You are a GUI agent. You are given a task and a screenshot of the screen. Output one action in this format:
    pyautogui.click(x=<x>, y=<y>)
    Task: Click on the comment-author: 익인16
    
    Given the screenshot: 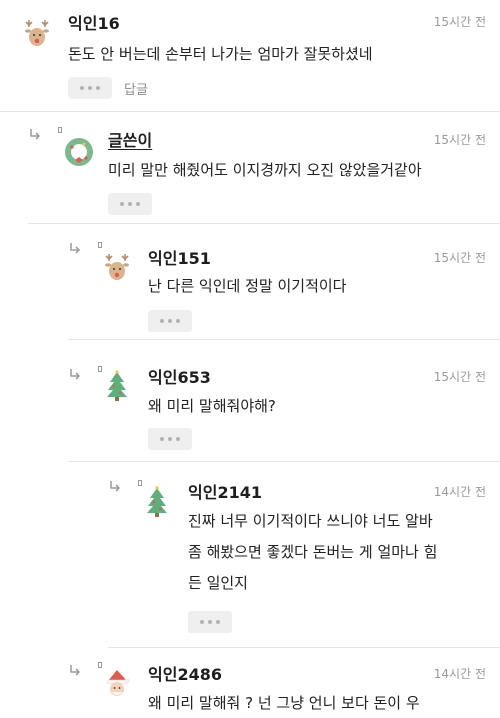 What is the action you would take?
    pyautogui.click(x=94, y=22)
    